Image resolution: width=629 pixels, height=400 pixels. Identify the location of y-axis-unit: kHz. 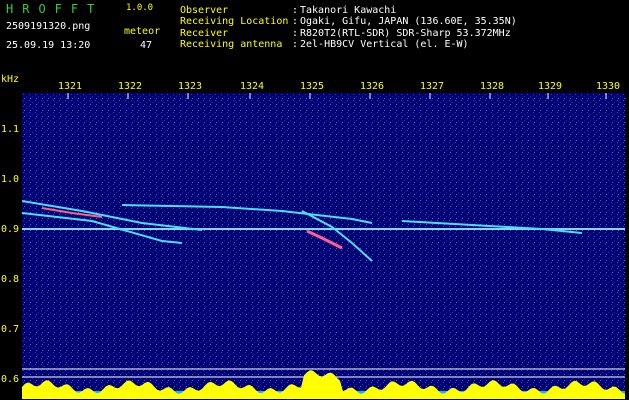
(10, 79).